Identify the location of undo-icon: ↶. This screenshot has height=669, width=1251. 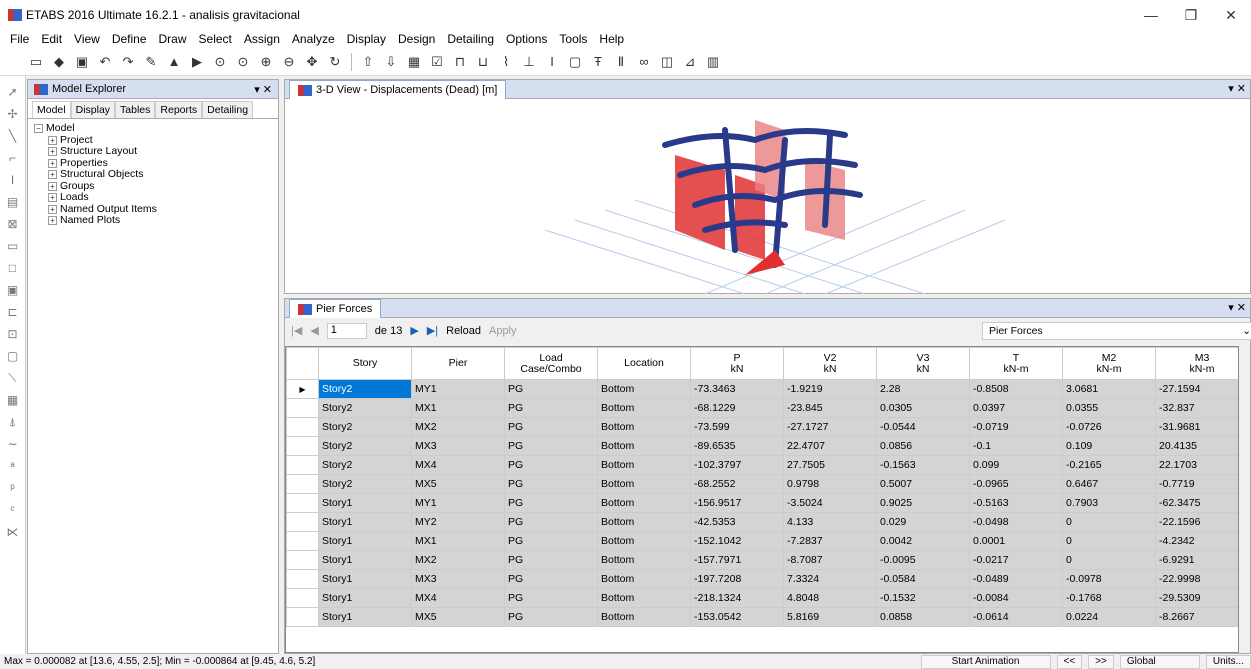
(105, 62).